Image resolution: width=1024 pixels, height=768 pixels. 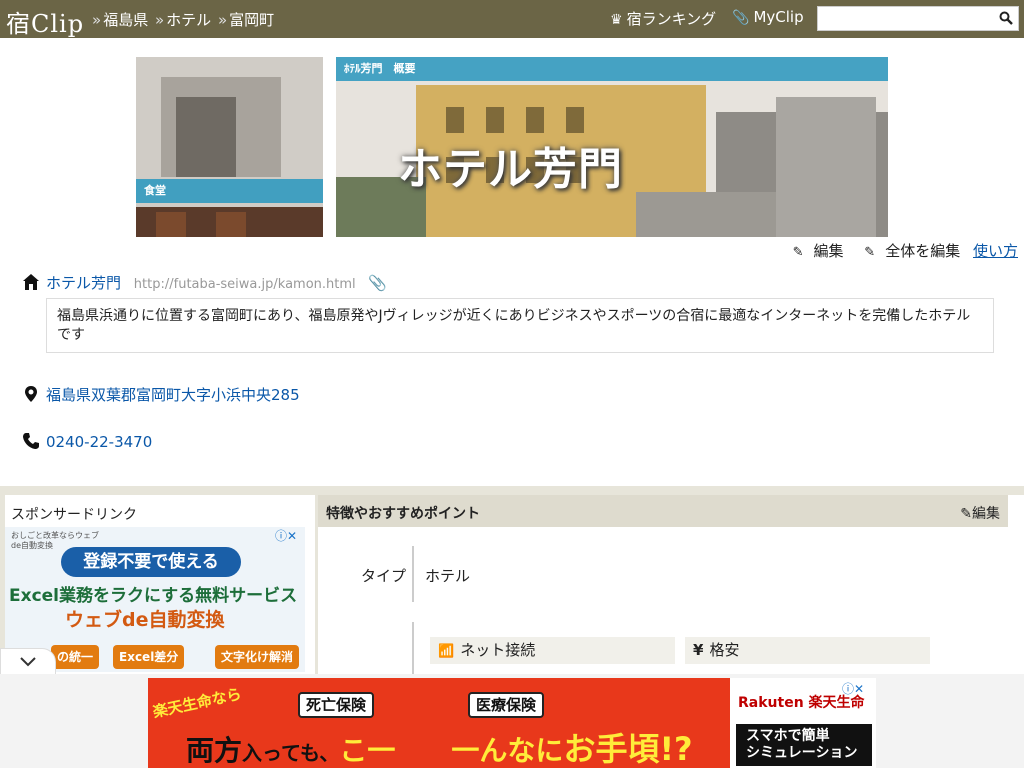 I want to click on features-edit-button: ✎編集, so click(x=980, y=513).